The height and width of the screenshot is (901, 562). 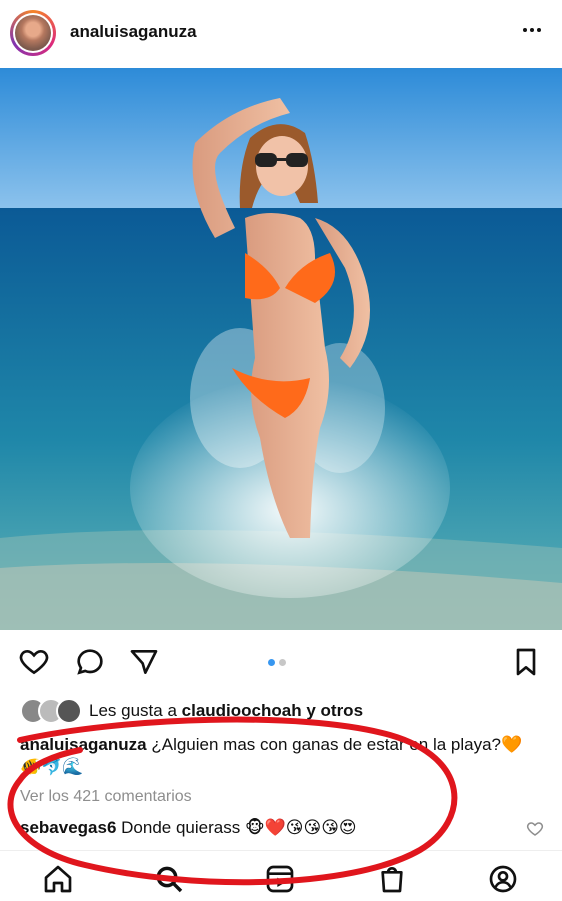 What do you see at coordinates (242, 710) in the screenshot?
I see `likes-user: claudioochoah` at bounding box center [242, 710].